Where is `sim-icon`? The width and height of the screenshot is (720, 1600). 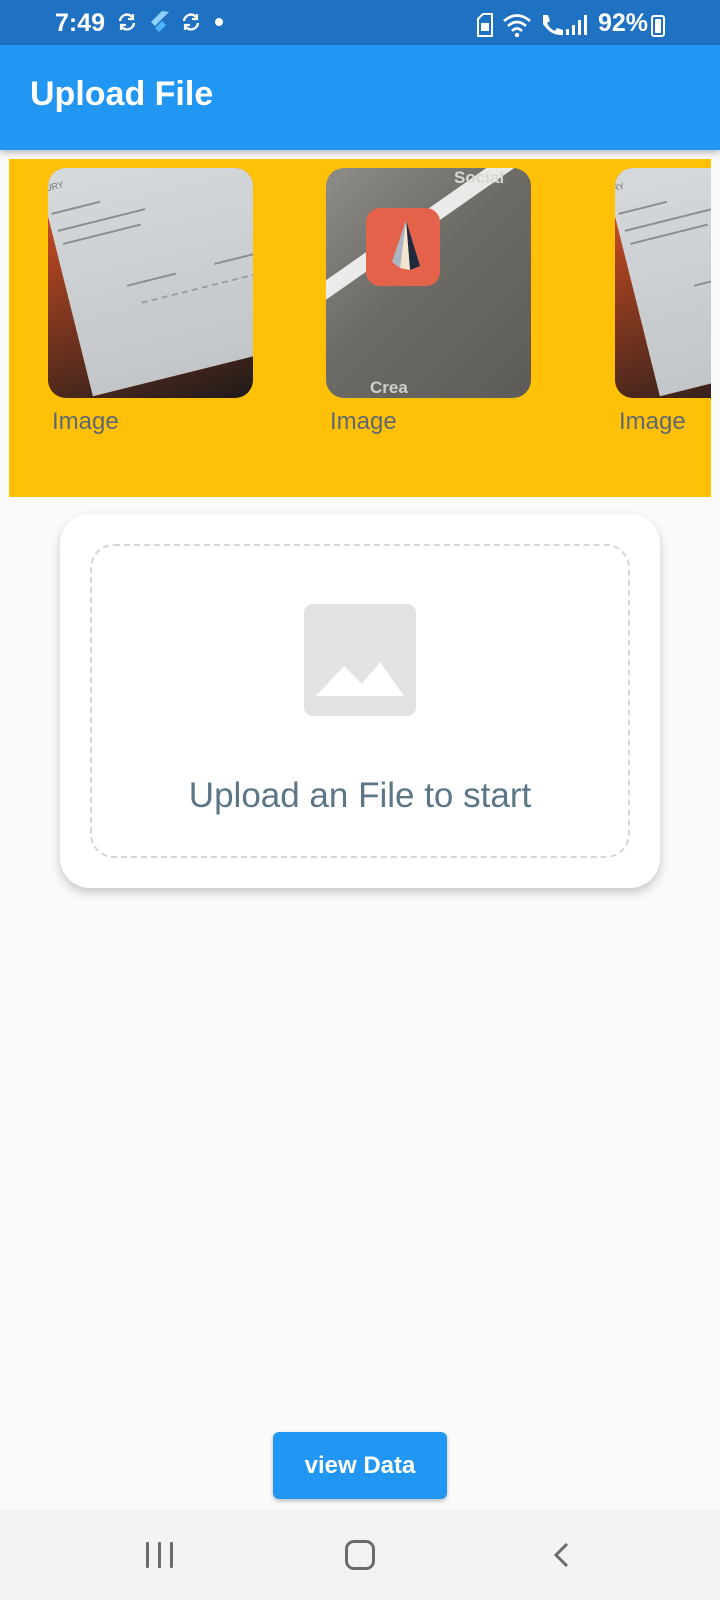
sim-icon is located at coordinates (485, 25).